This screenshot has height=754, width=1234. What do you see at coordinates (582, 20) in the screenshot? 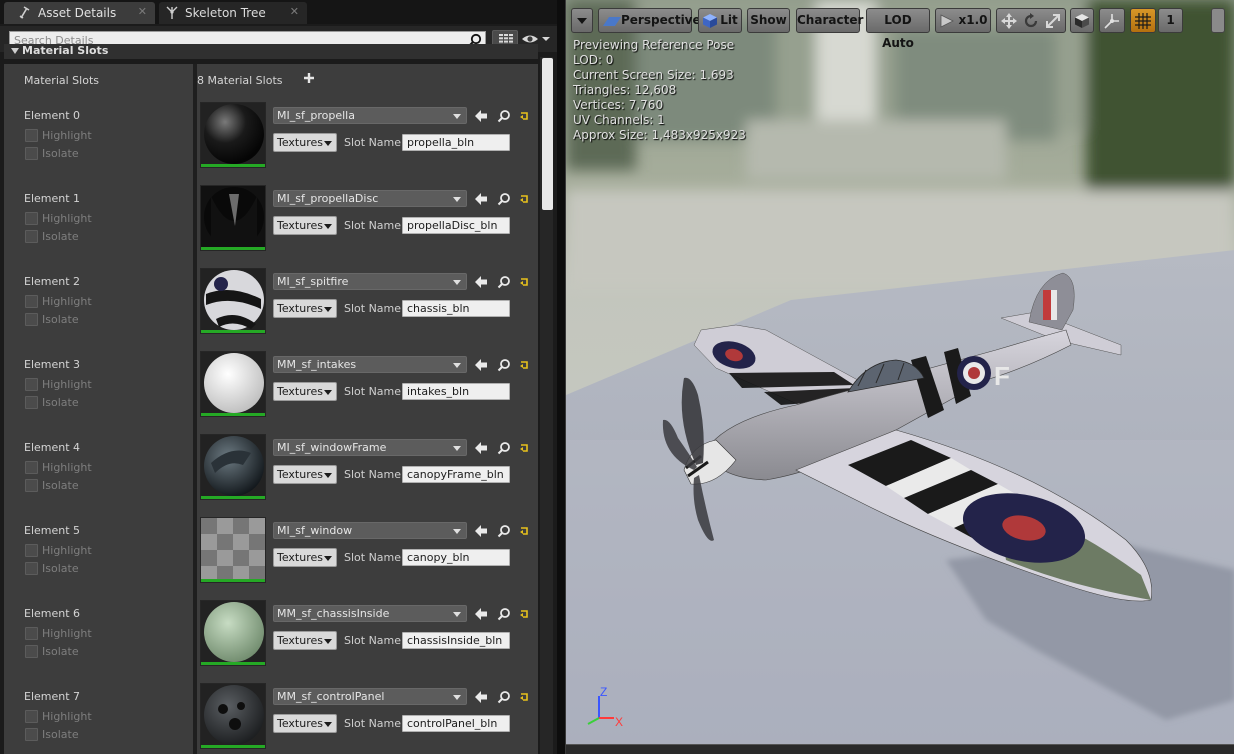
I see `viewport-options-button` at bounding box center [582, 20].